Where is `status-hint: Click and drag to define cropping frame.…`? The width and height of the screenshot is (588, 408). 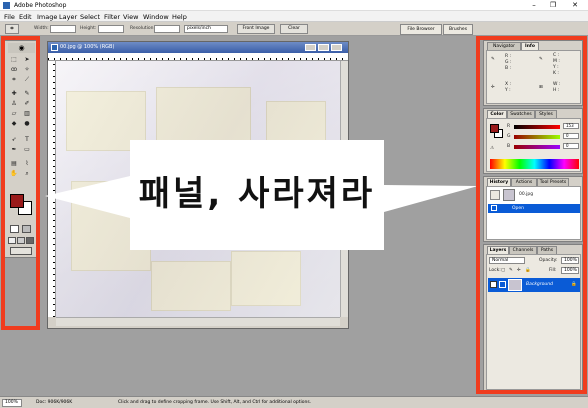 status-hint: Click and drag to define cropping frame.… is located at coordinates (215, 402).